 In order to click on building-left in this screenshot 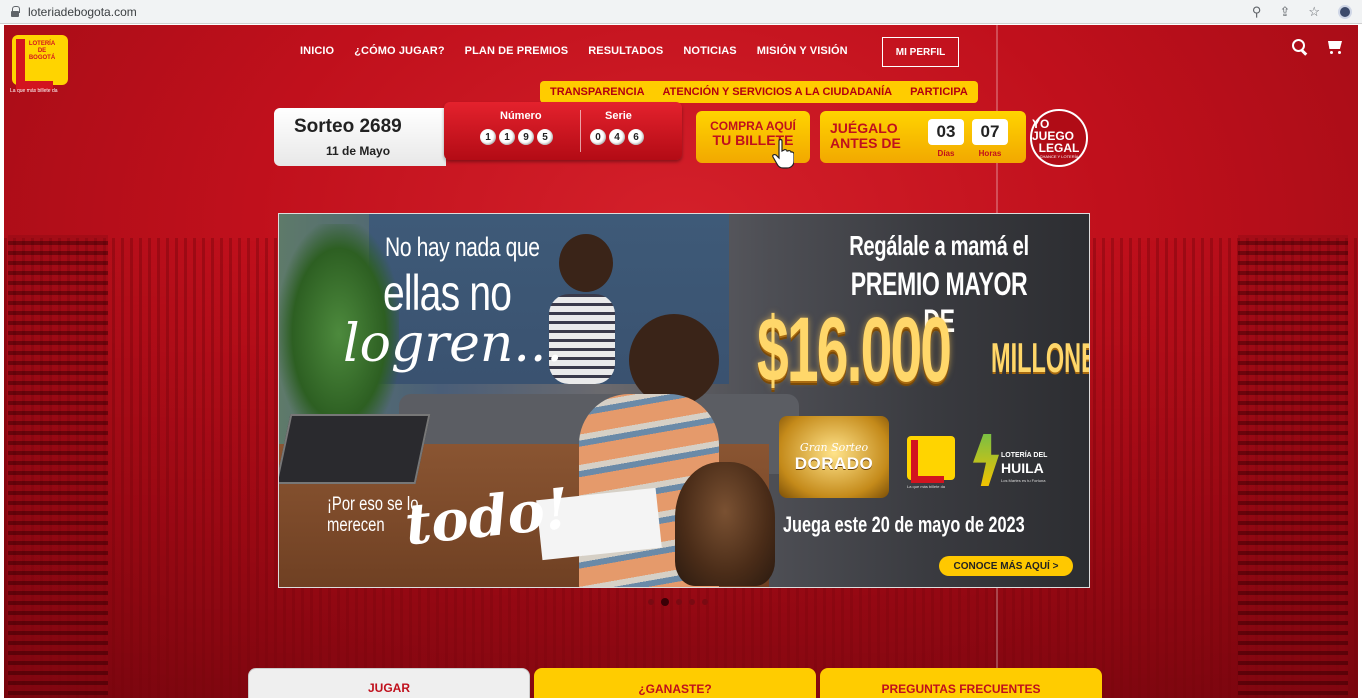, I will do `click(58, 465)`.